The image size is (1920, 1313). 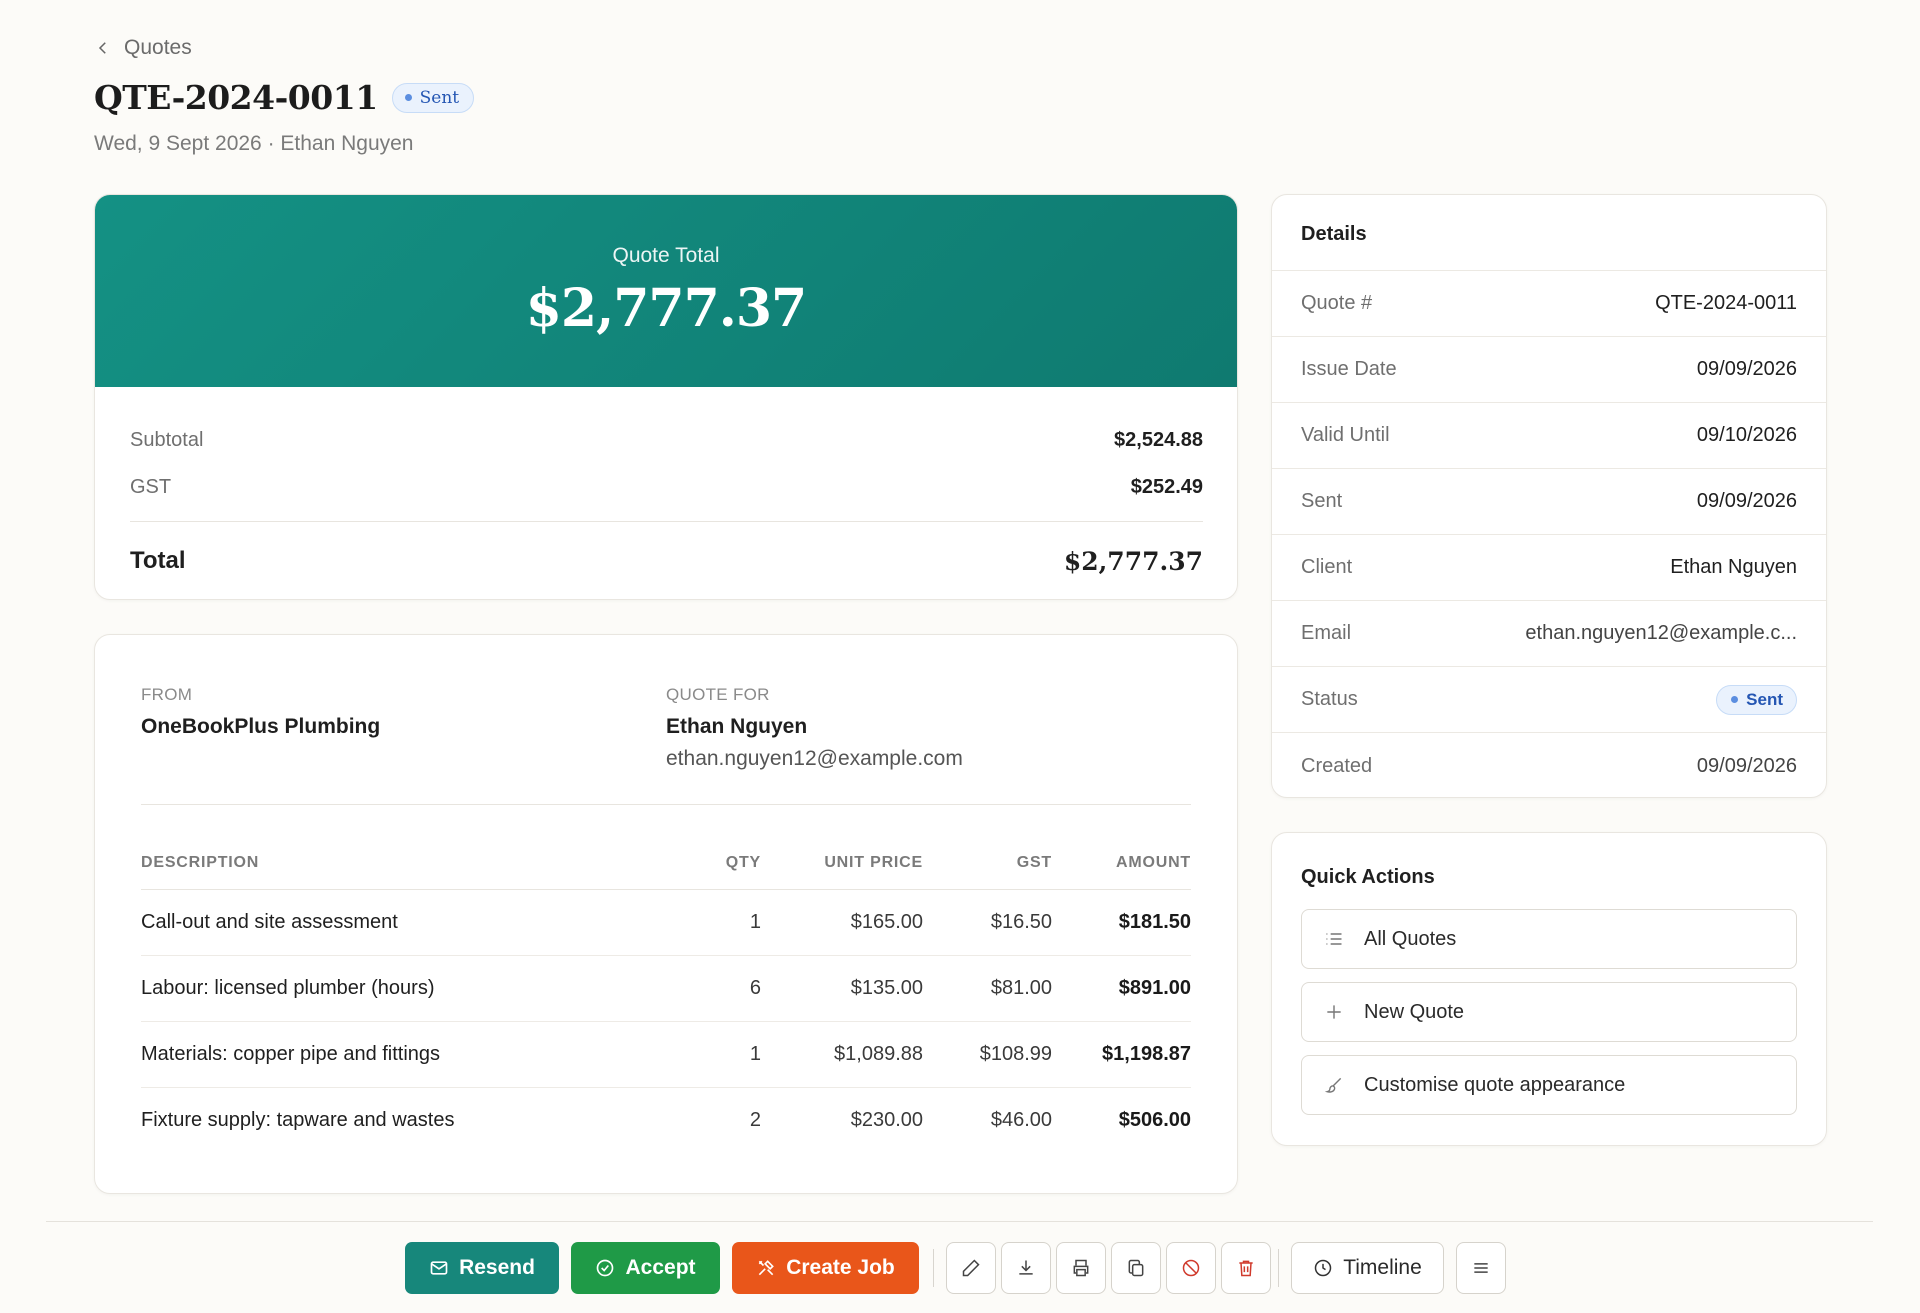 I want to click on from-name: OneBookPlus Plumbing, so click(x=261, y=726).